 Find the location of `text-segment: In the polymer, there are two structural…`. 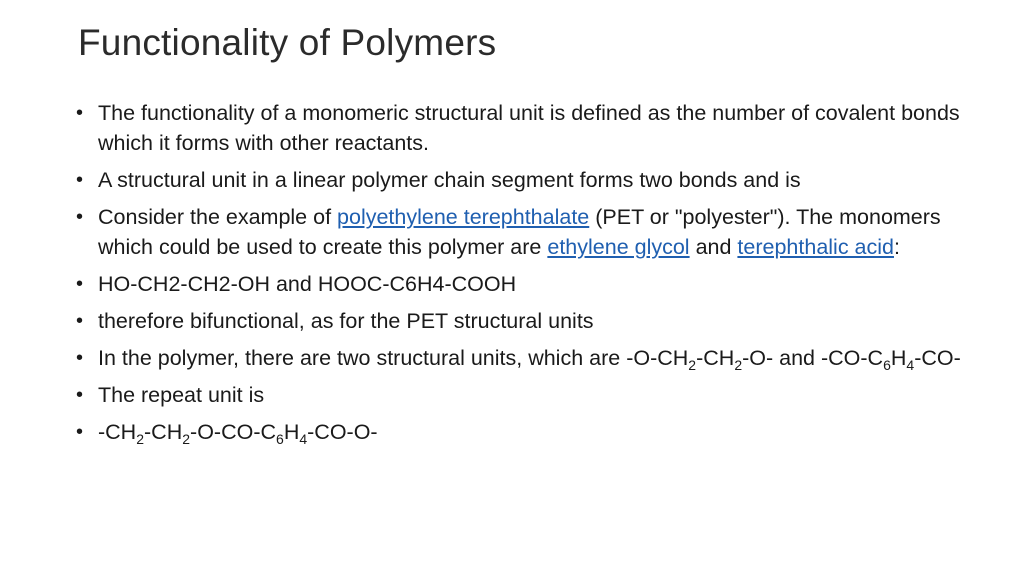

text-segment: In the polymer, there are two structural… is located at coordinates (393, 358).